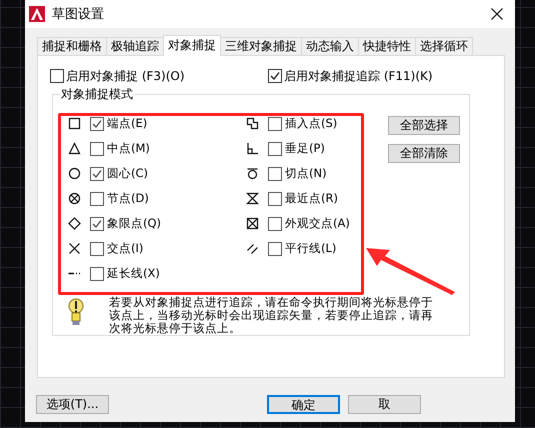 The image size is (535, 428). Describe the element at coordinates (311, 123) in the screenshot. I see `checkbox-label: 插入点(S)` at that location.